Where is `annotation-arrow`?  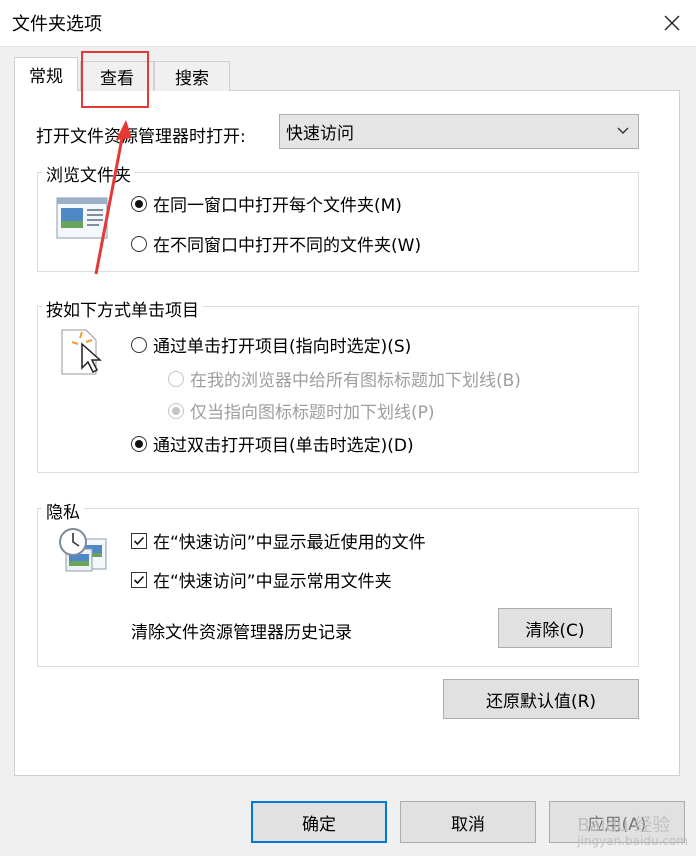 annotation-arrow is located at coordinates (113, 197).